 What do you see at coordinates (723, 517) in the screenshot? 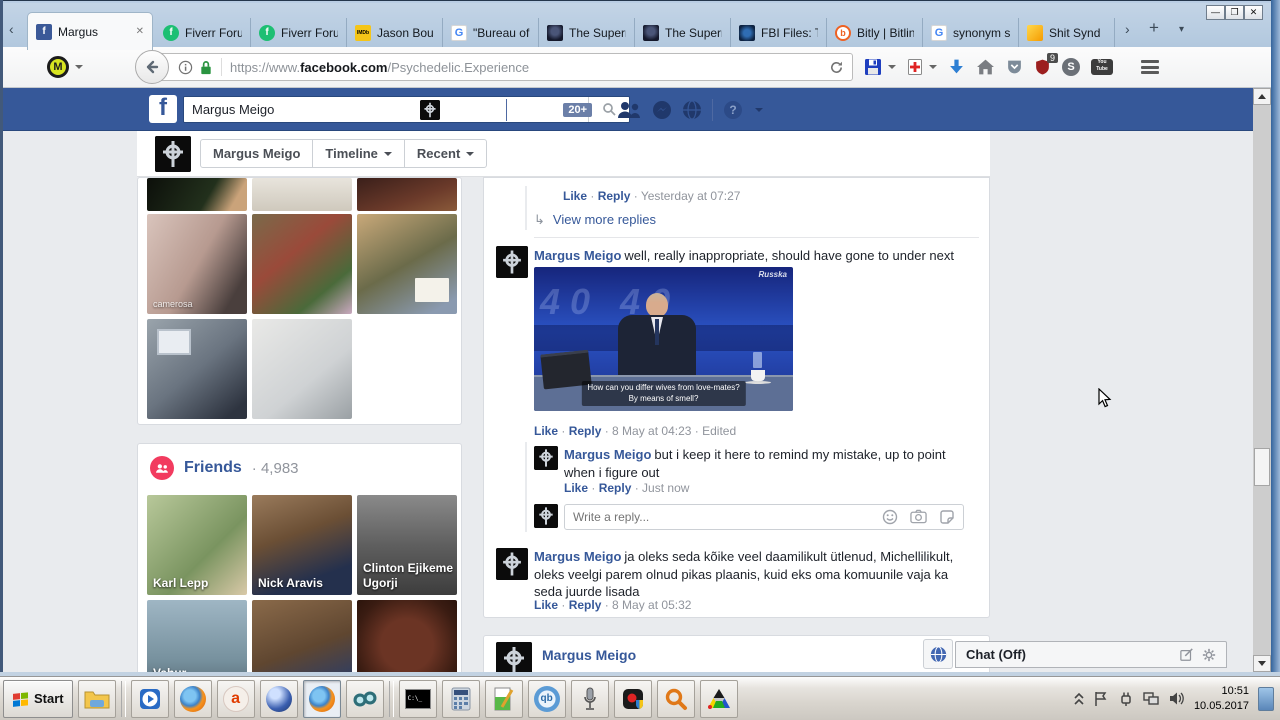
I see `reply-input` at bounding box center [723, 517].